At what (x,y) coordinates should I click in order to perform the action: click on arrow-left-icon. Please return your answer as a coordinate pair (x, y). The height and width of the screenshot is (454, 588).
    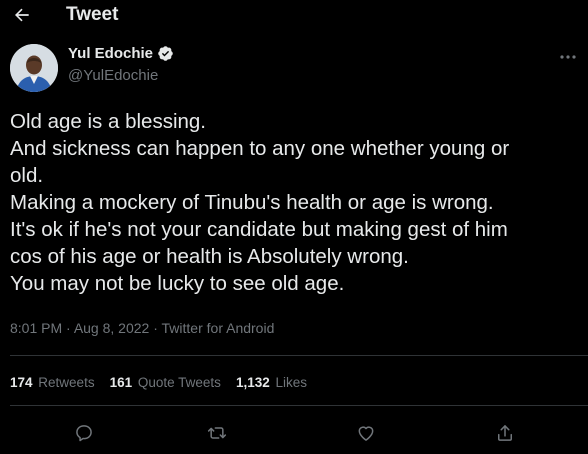
    Looking at the image, I should click on (22, 15).